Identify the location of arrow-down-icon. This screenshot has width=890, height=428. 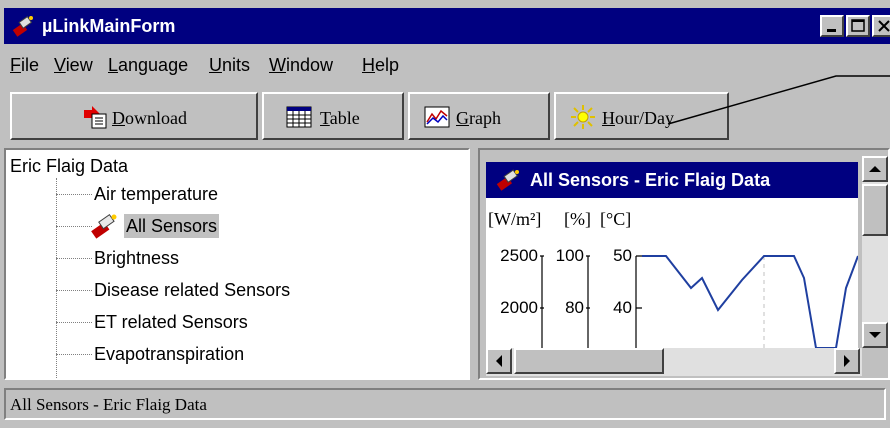
(875, 335).